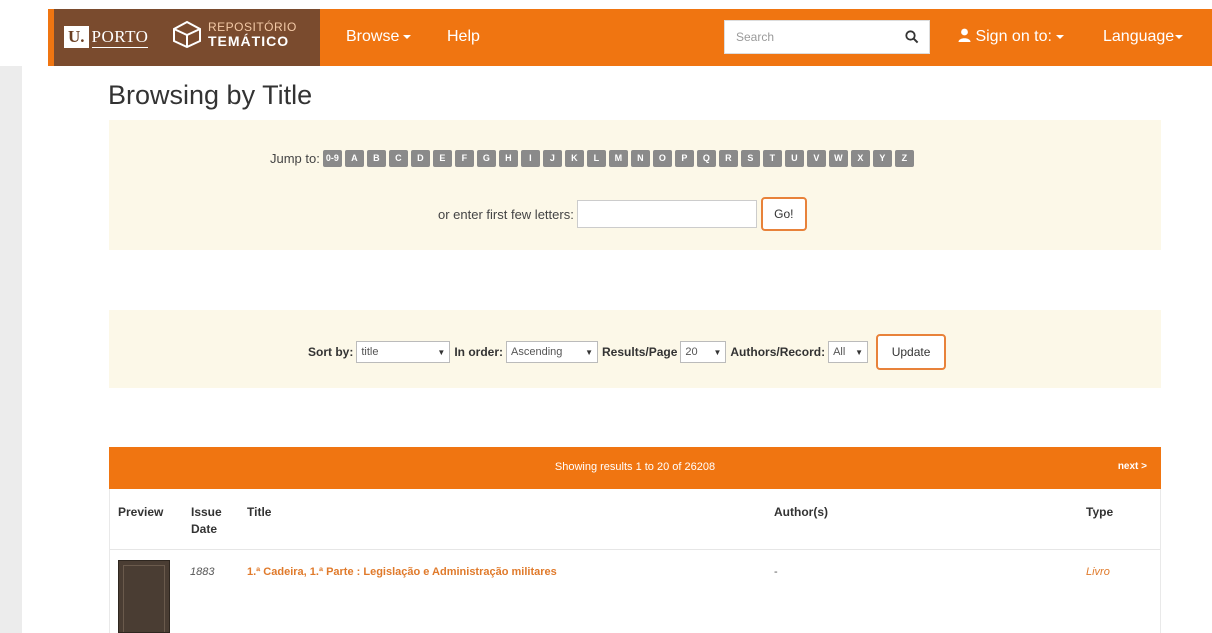  What do you see at coordinates (202, 572) in the screenshot?
I see `row-issue-date: 1883` at bounding box center [202, 572].